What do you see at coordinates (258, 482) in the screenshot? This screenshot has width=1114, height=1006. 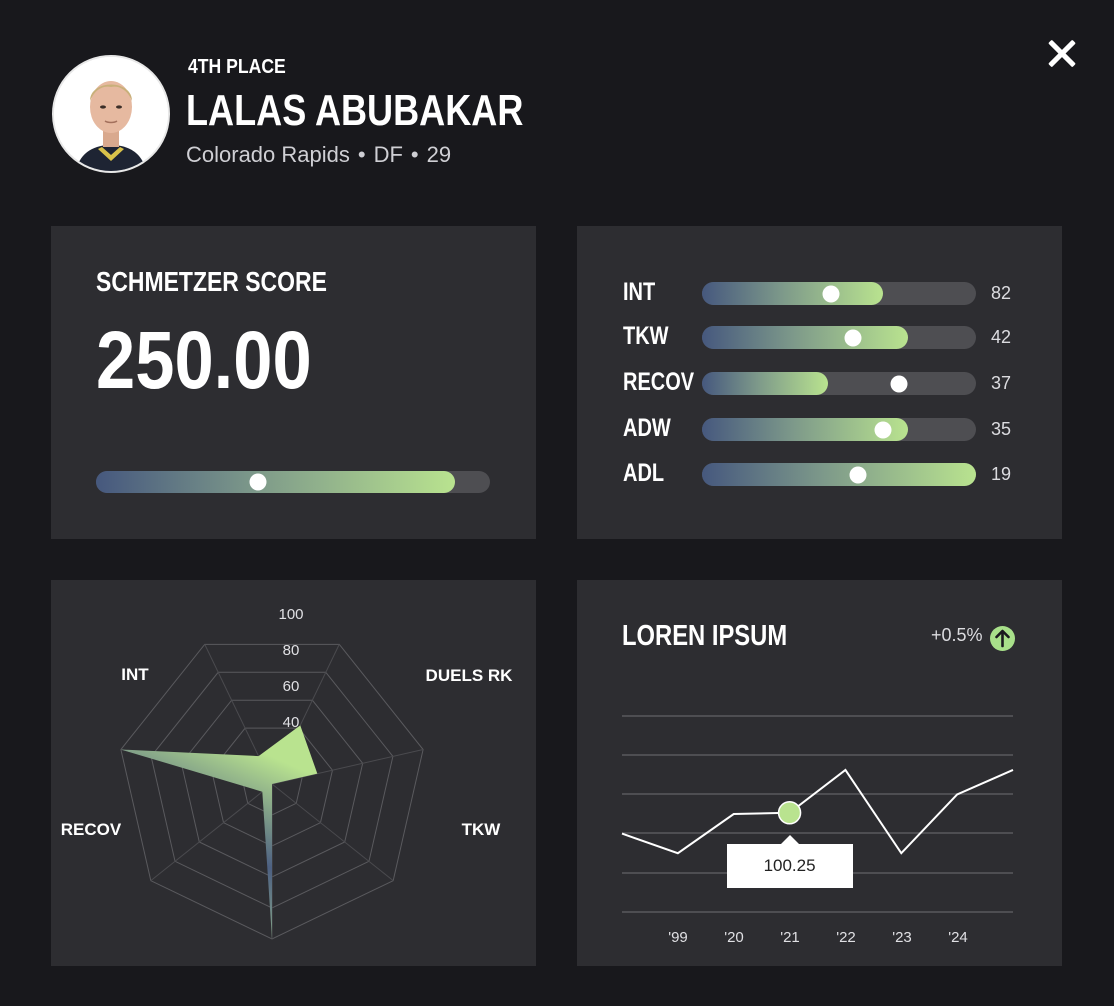 I see `score-bar-knob` at bounding box center [258, 482].